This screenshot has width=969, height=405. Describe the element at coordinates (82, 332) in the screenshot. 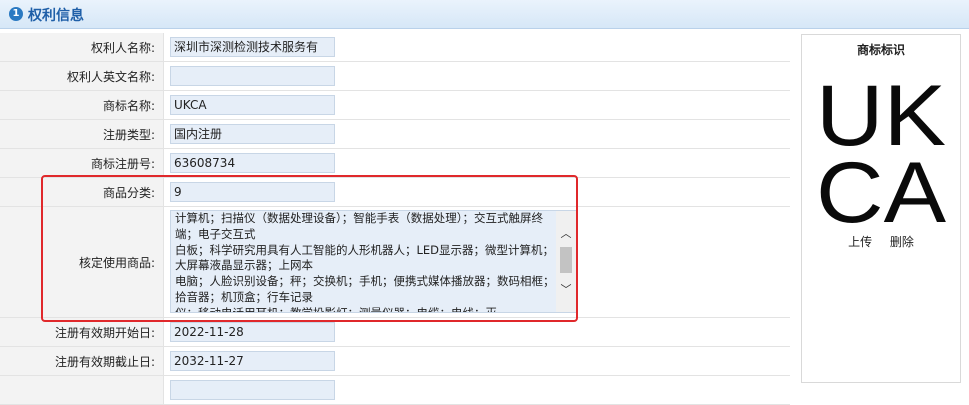

I see `valid-start-label: 注册有效期开始日:` at that location.